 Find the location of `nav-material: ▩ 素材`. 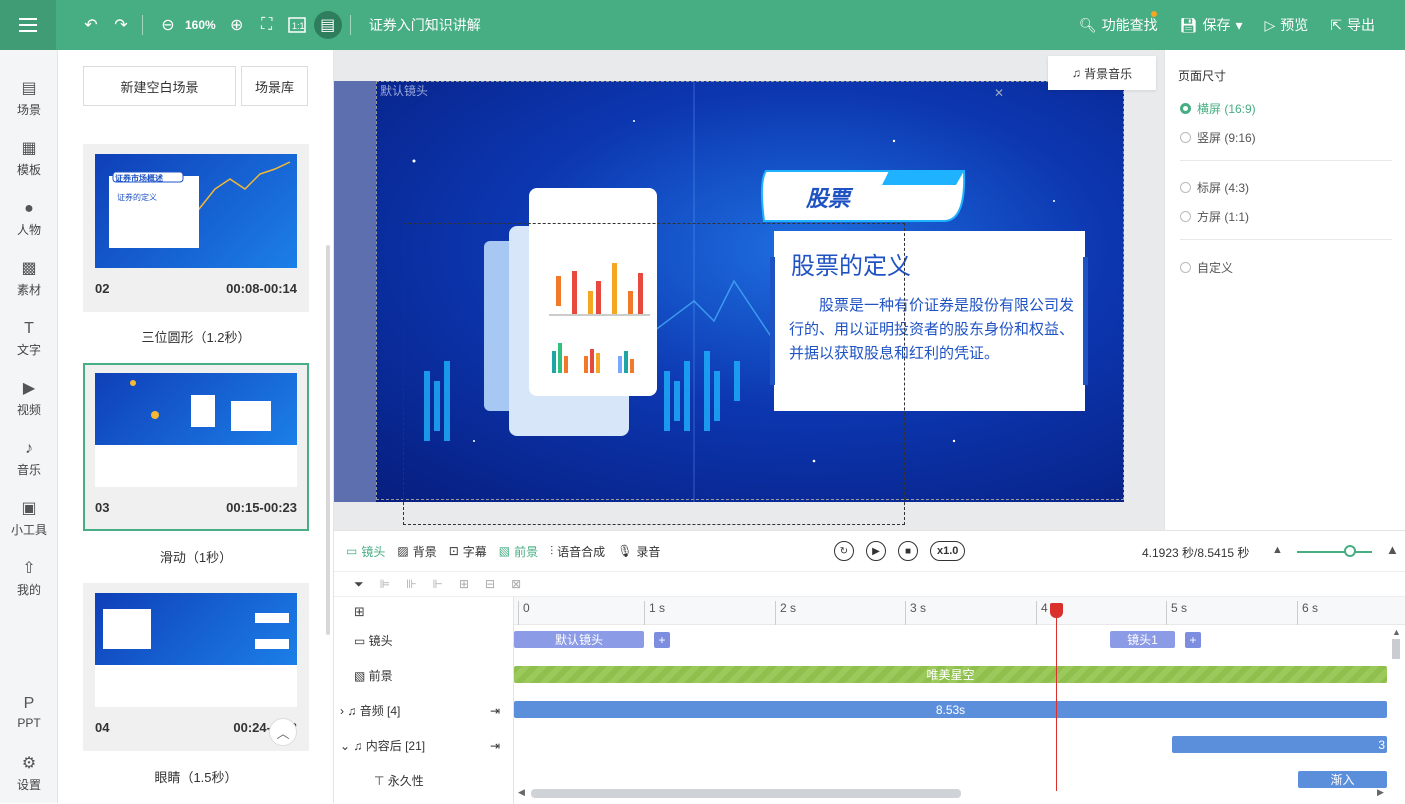

nav-material: ▩ 素材 is located at coordinates (29, 279).